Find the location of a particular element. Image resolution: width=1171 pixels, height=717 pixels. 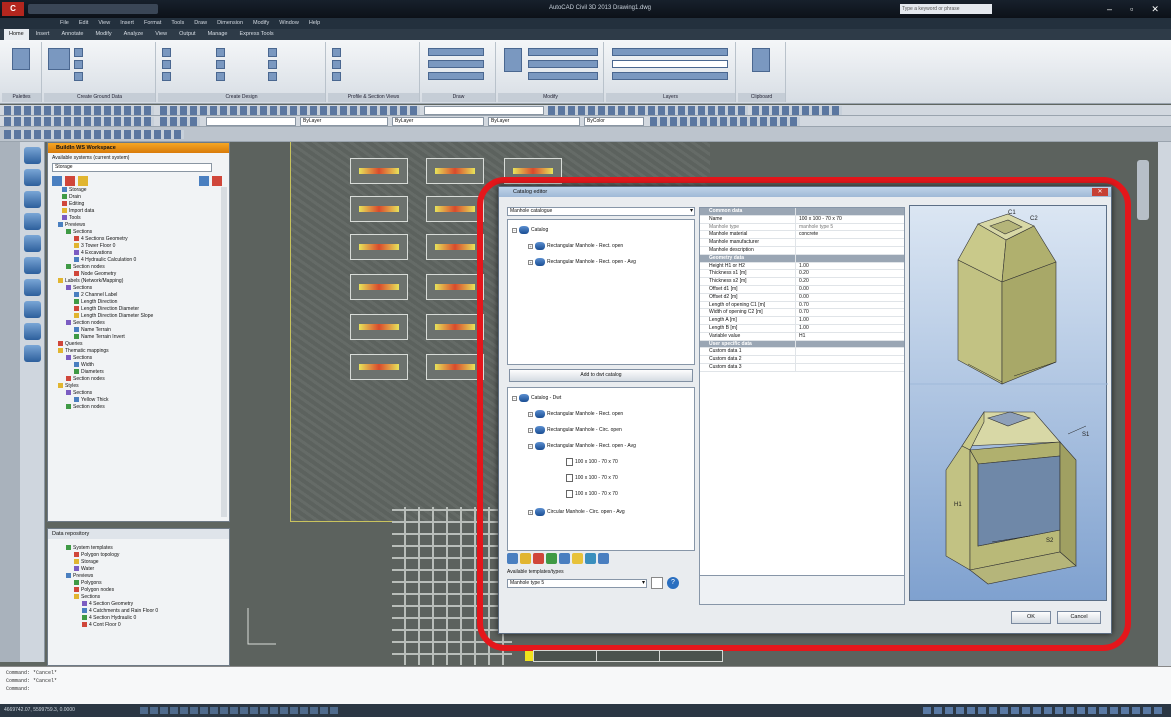

tree-item: Name Terrain is located at coordinates (135, 330).